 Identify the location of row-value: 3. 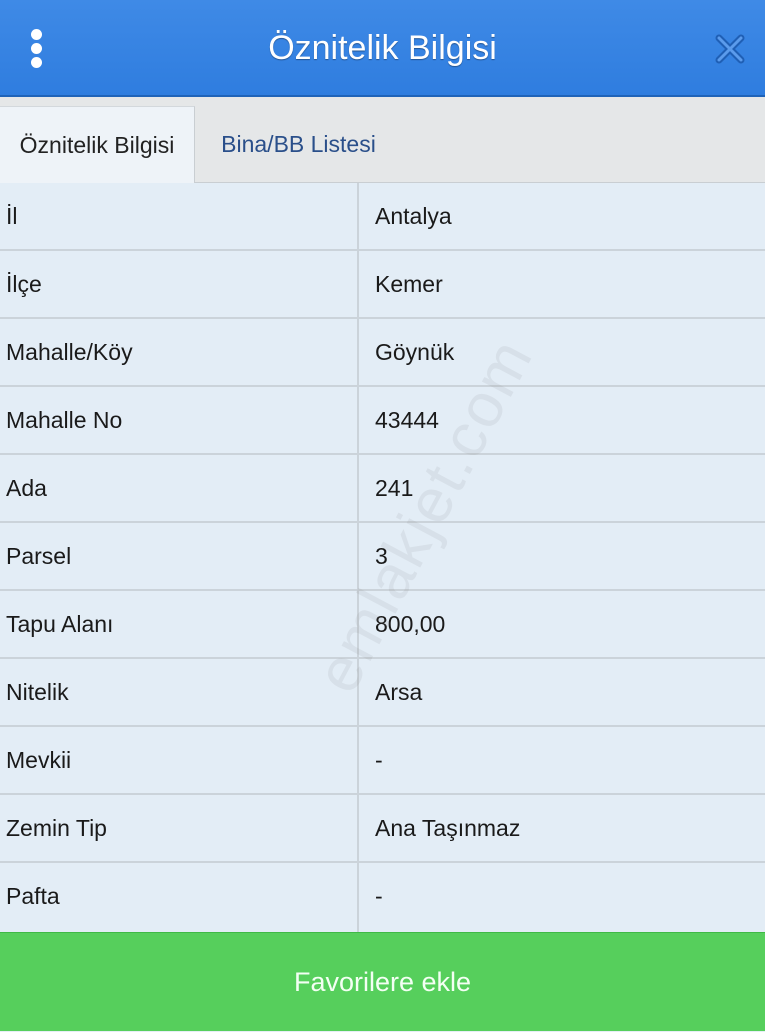
(381, 556).